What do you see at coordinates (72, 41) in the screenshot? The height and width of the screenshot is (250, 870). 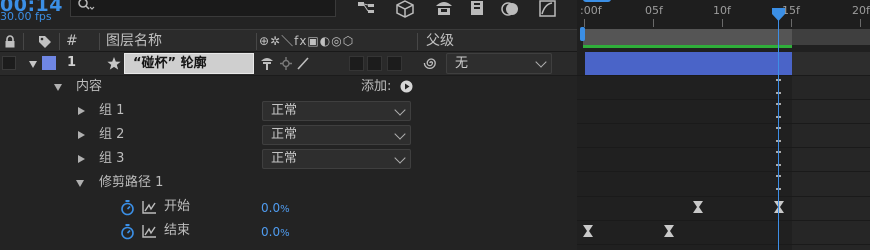 I see `column-hash: #` at bounding box center [72, 41].